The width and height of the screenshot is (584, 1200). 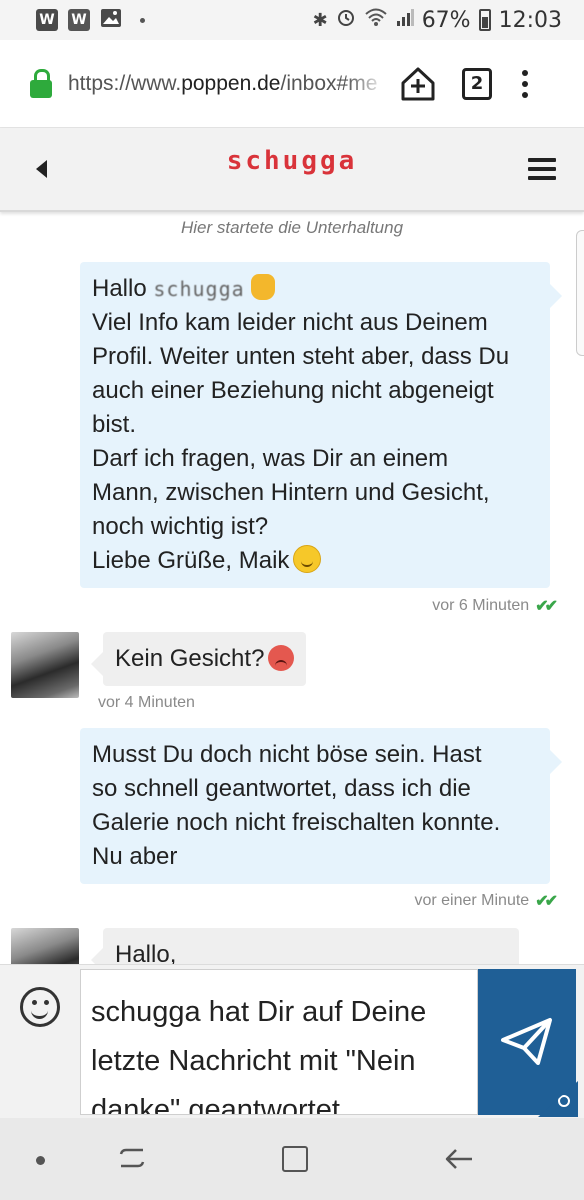 I want to click on emoji-picker-icon, so click(x=40, y=1007).